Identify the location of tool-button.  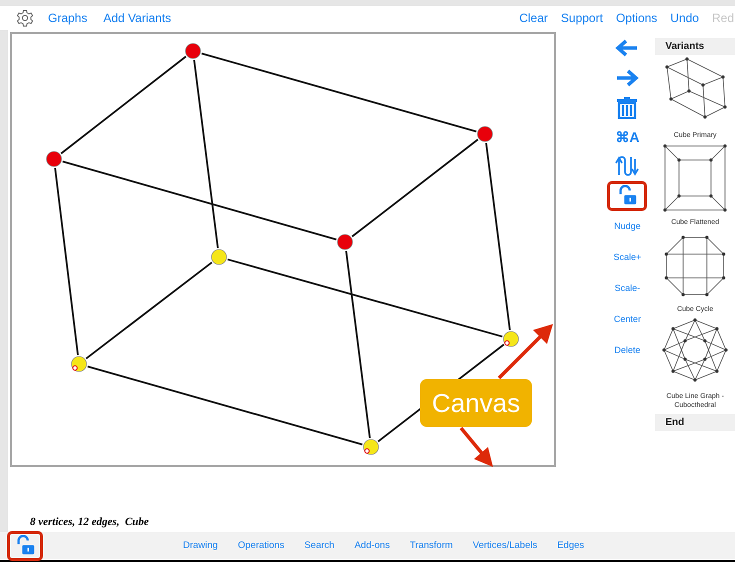
(627, 196).